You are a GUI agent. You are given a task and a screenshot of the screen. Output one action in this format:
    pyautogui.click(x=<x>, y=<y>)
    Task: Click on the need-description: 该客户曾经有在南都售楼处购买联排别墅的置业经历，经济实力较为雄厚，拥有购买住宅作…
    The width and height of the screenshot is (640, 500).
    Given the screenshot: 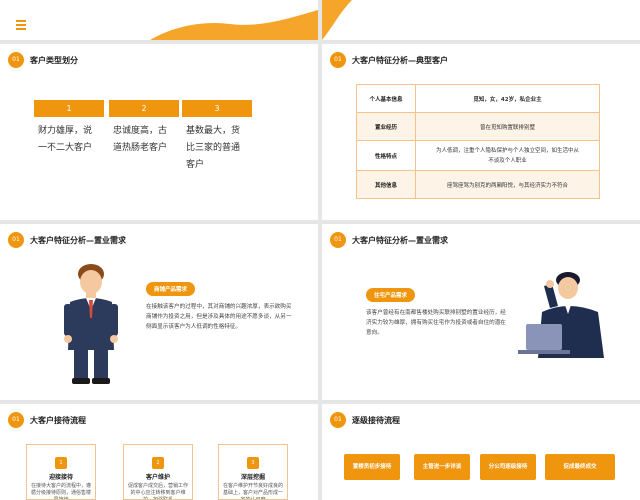 What is the action you would take?
    pyautogui.click(x=436, y=323)
    